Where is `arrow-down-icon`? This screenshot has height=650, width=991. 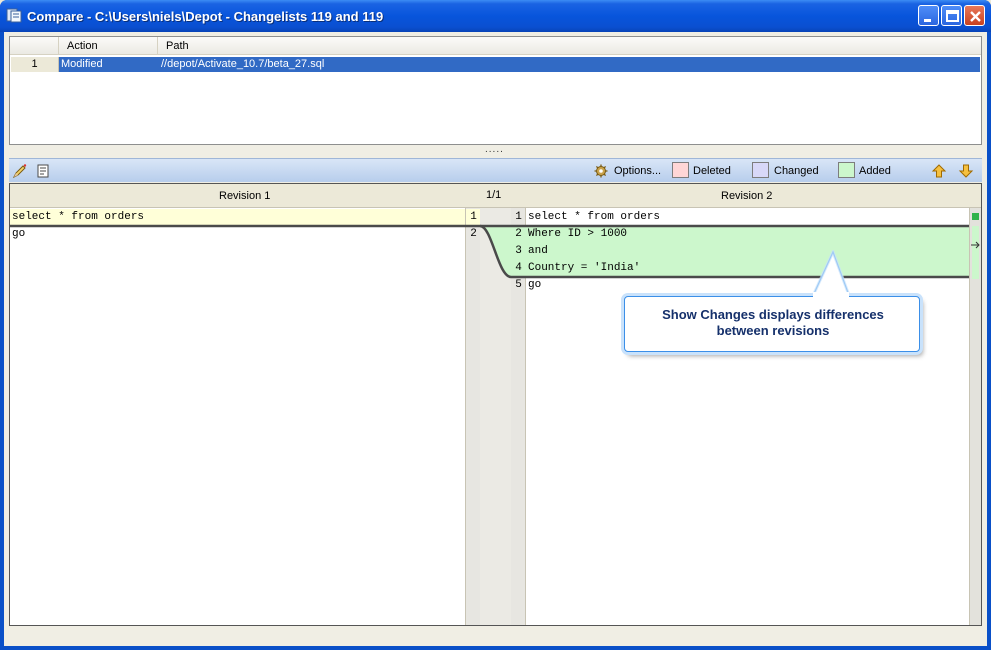
arrow-down-icon is located at coordinates (966, 171).